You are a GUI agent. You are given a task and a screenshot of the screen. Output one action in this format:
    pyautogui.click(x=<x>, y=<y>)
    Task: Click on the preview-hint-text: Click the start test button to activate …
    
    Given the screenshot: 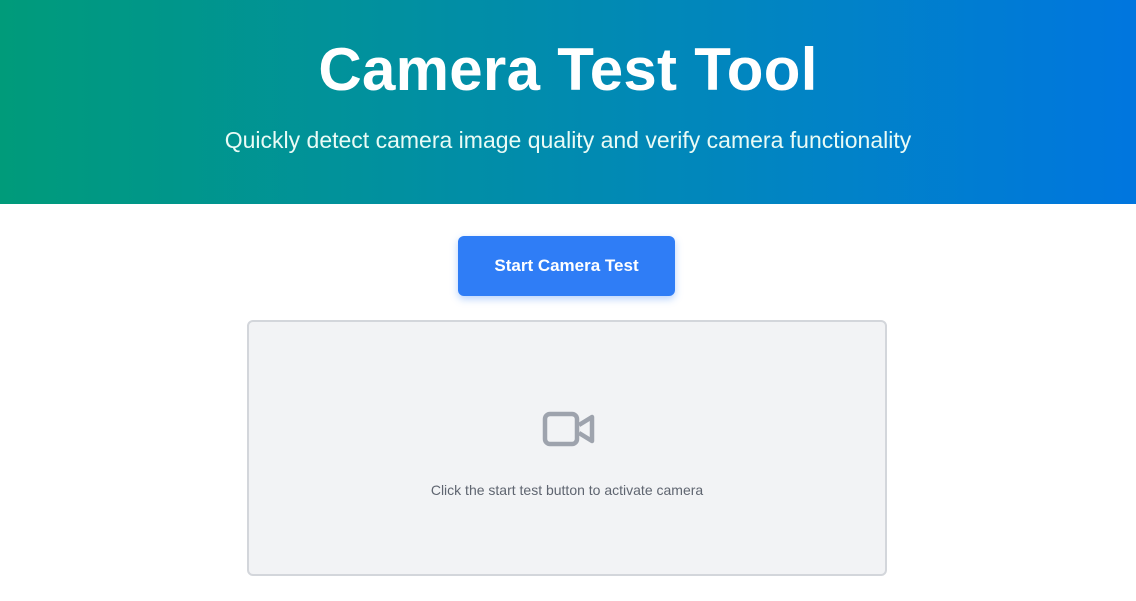 What is the action you would take?
    pyautogui.click(x=567, y=490)
    